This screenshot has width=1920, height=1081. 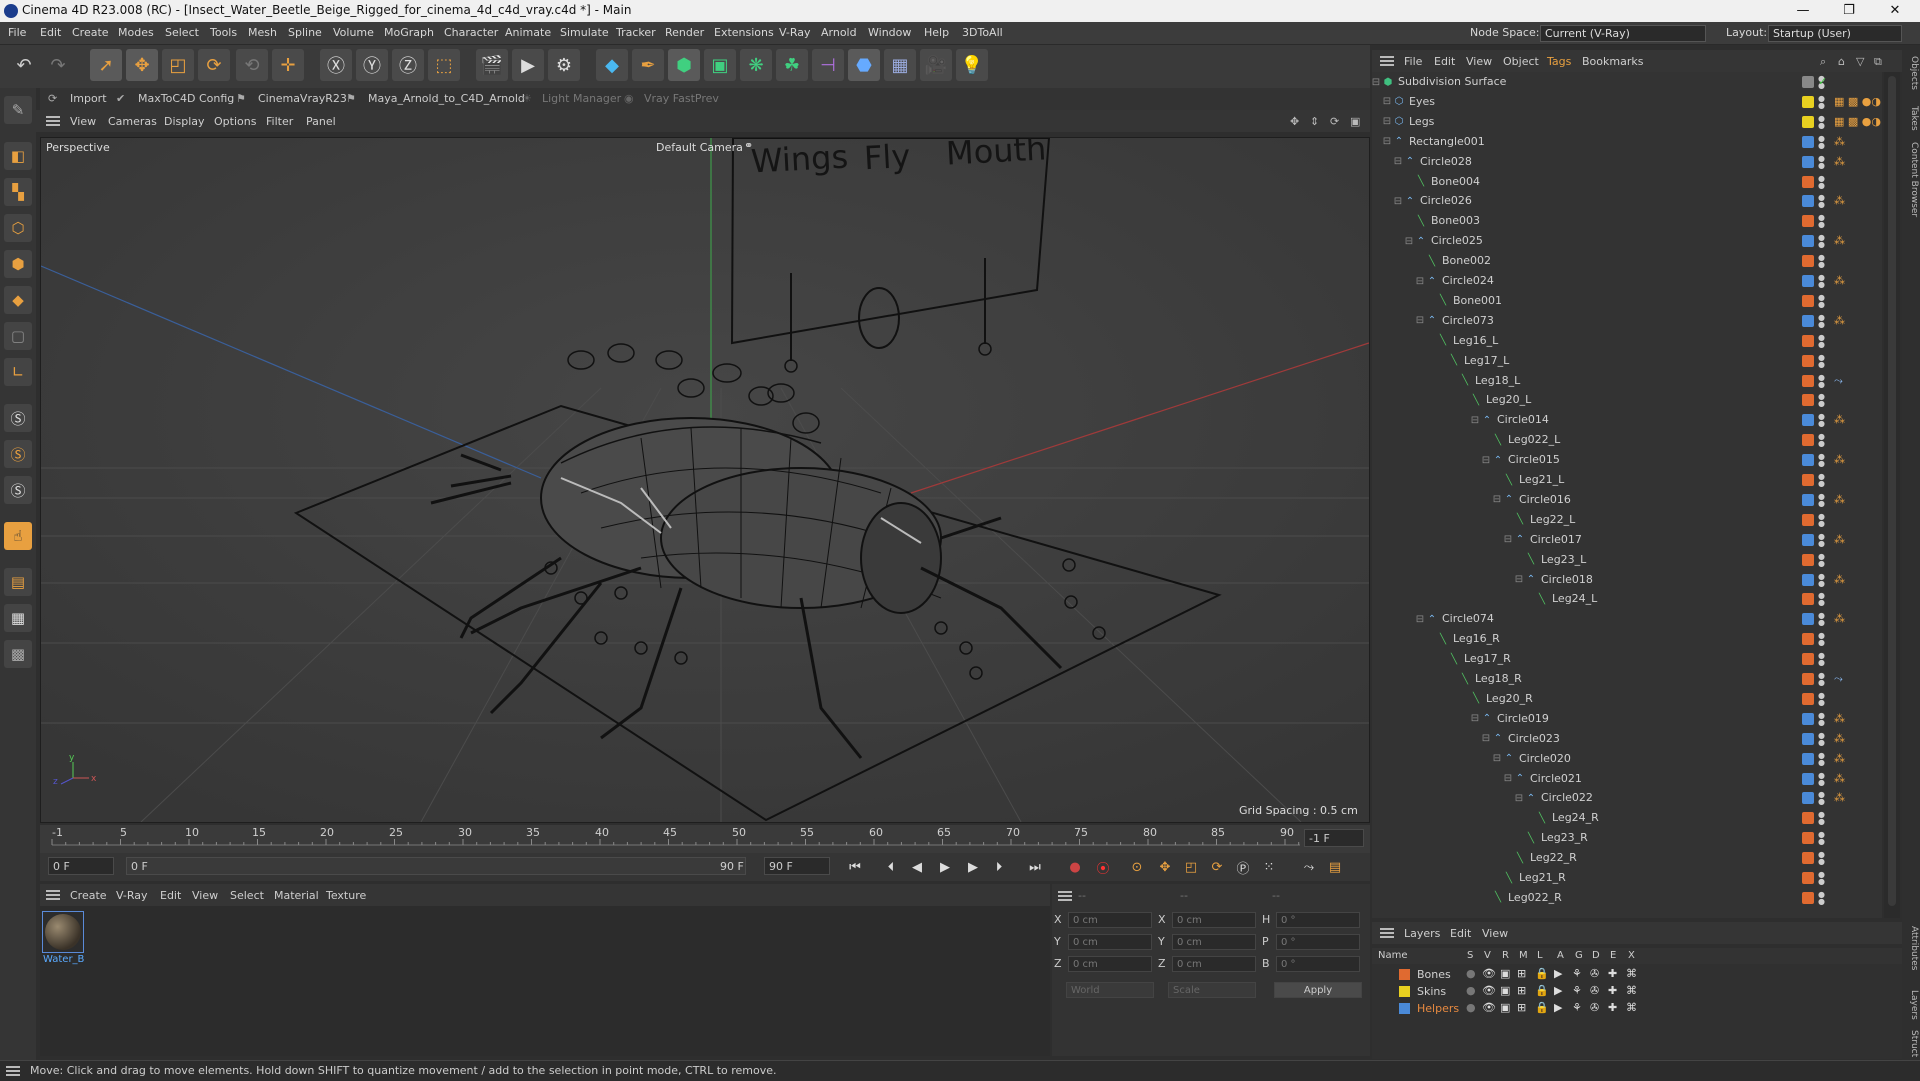 I want to click on material-menu-select: Select, so click(x=247, y=895).